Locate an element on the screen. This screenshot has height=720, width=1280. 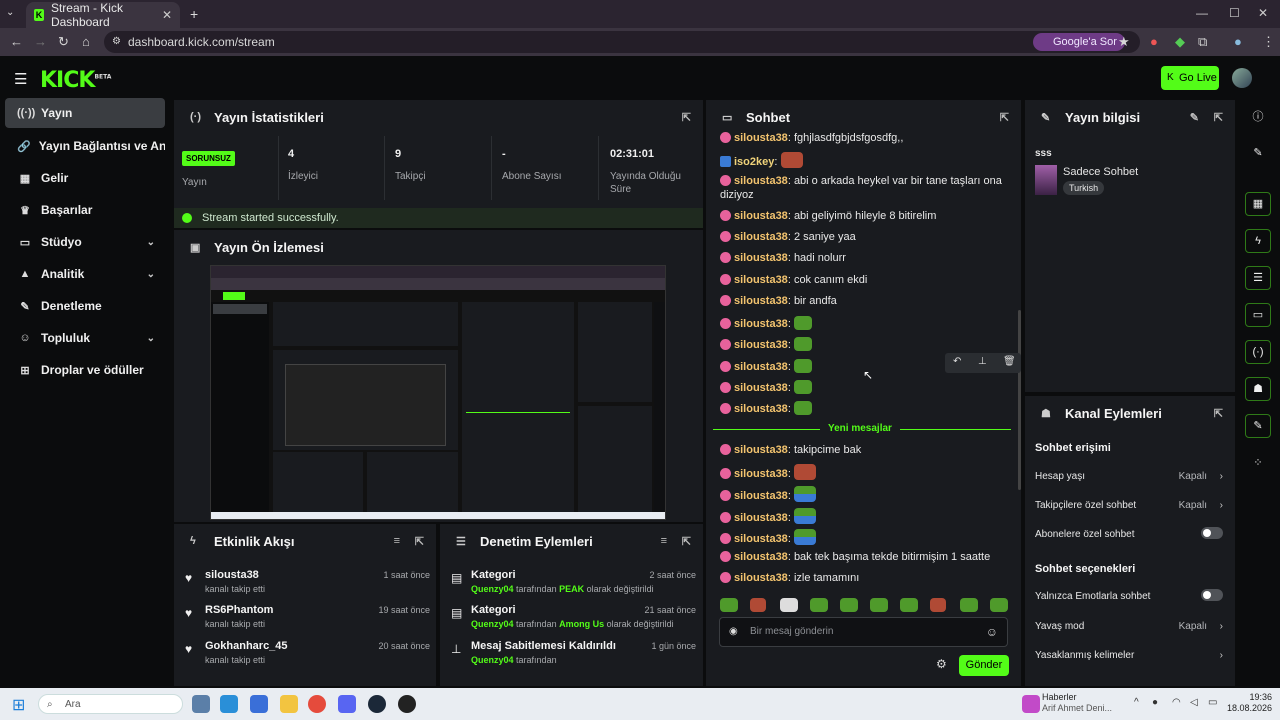
preview-video is located at coordinates (438, 392).